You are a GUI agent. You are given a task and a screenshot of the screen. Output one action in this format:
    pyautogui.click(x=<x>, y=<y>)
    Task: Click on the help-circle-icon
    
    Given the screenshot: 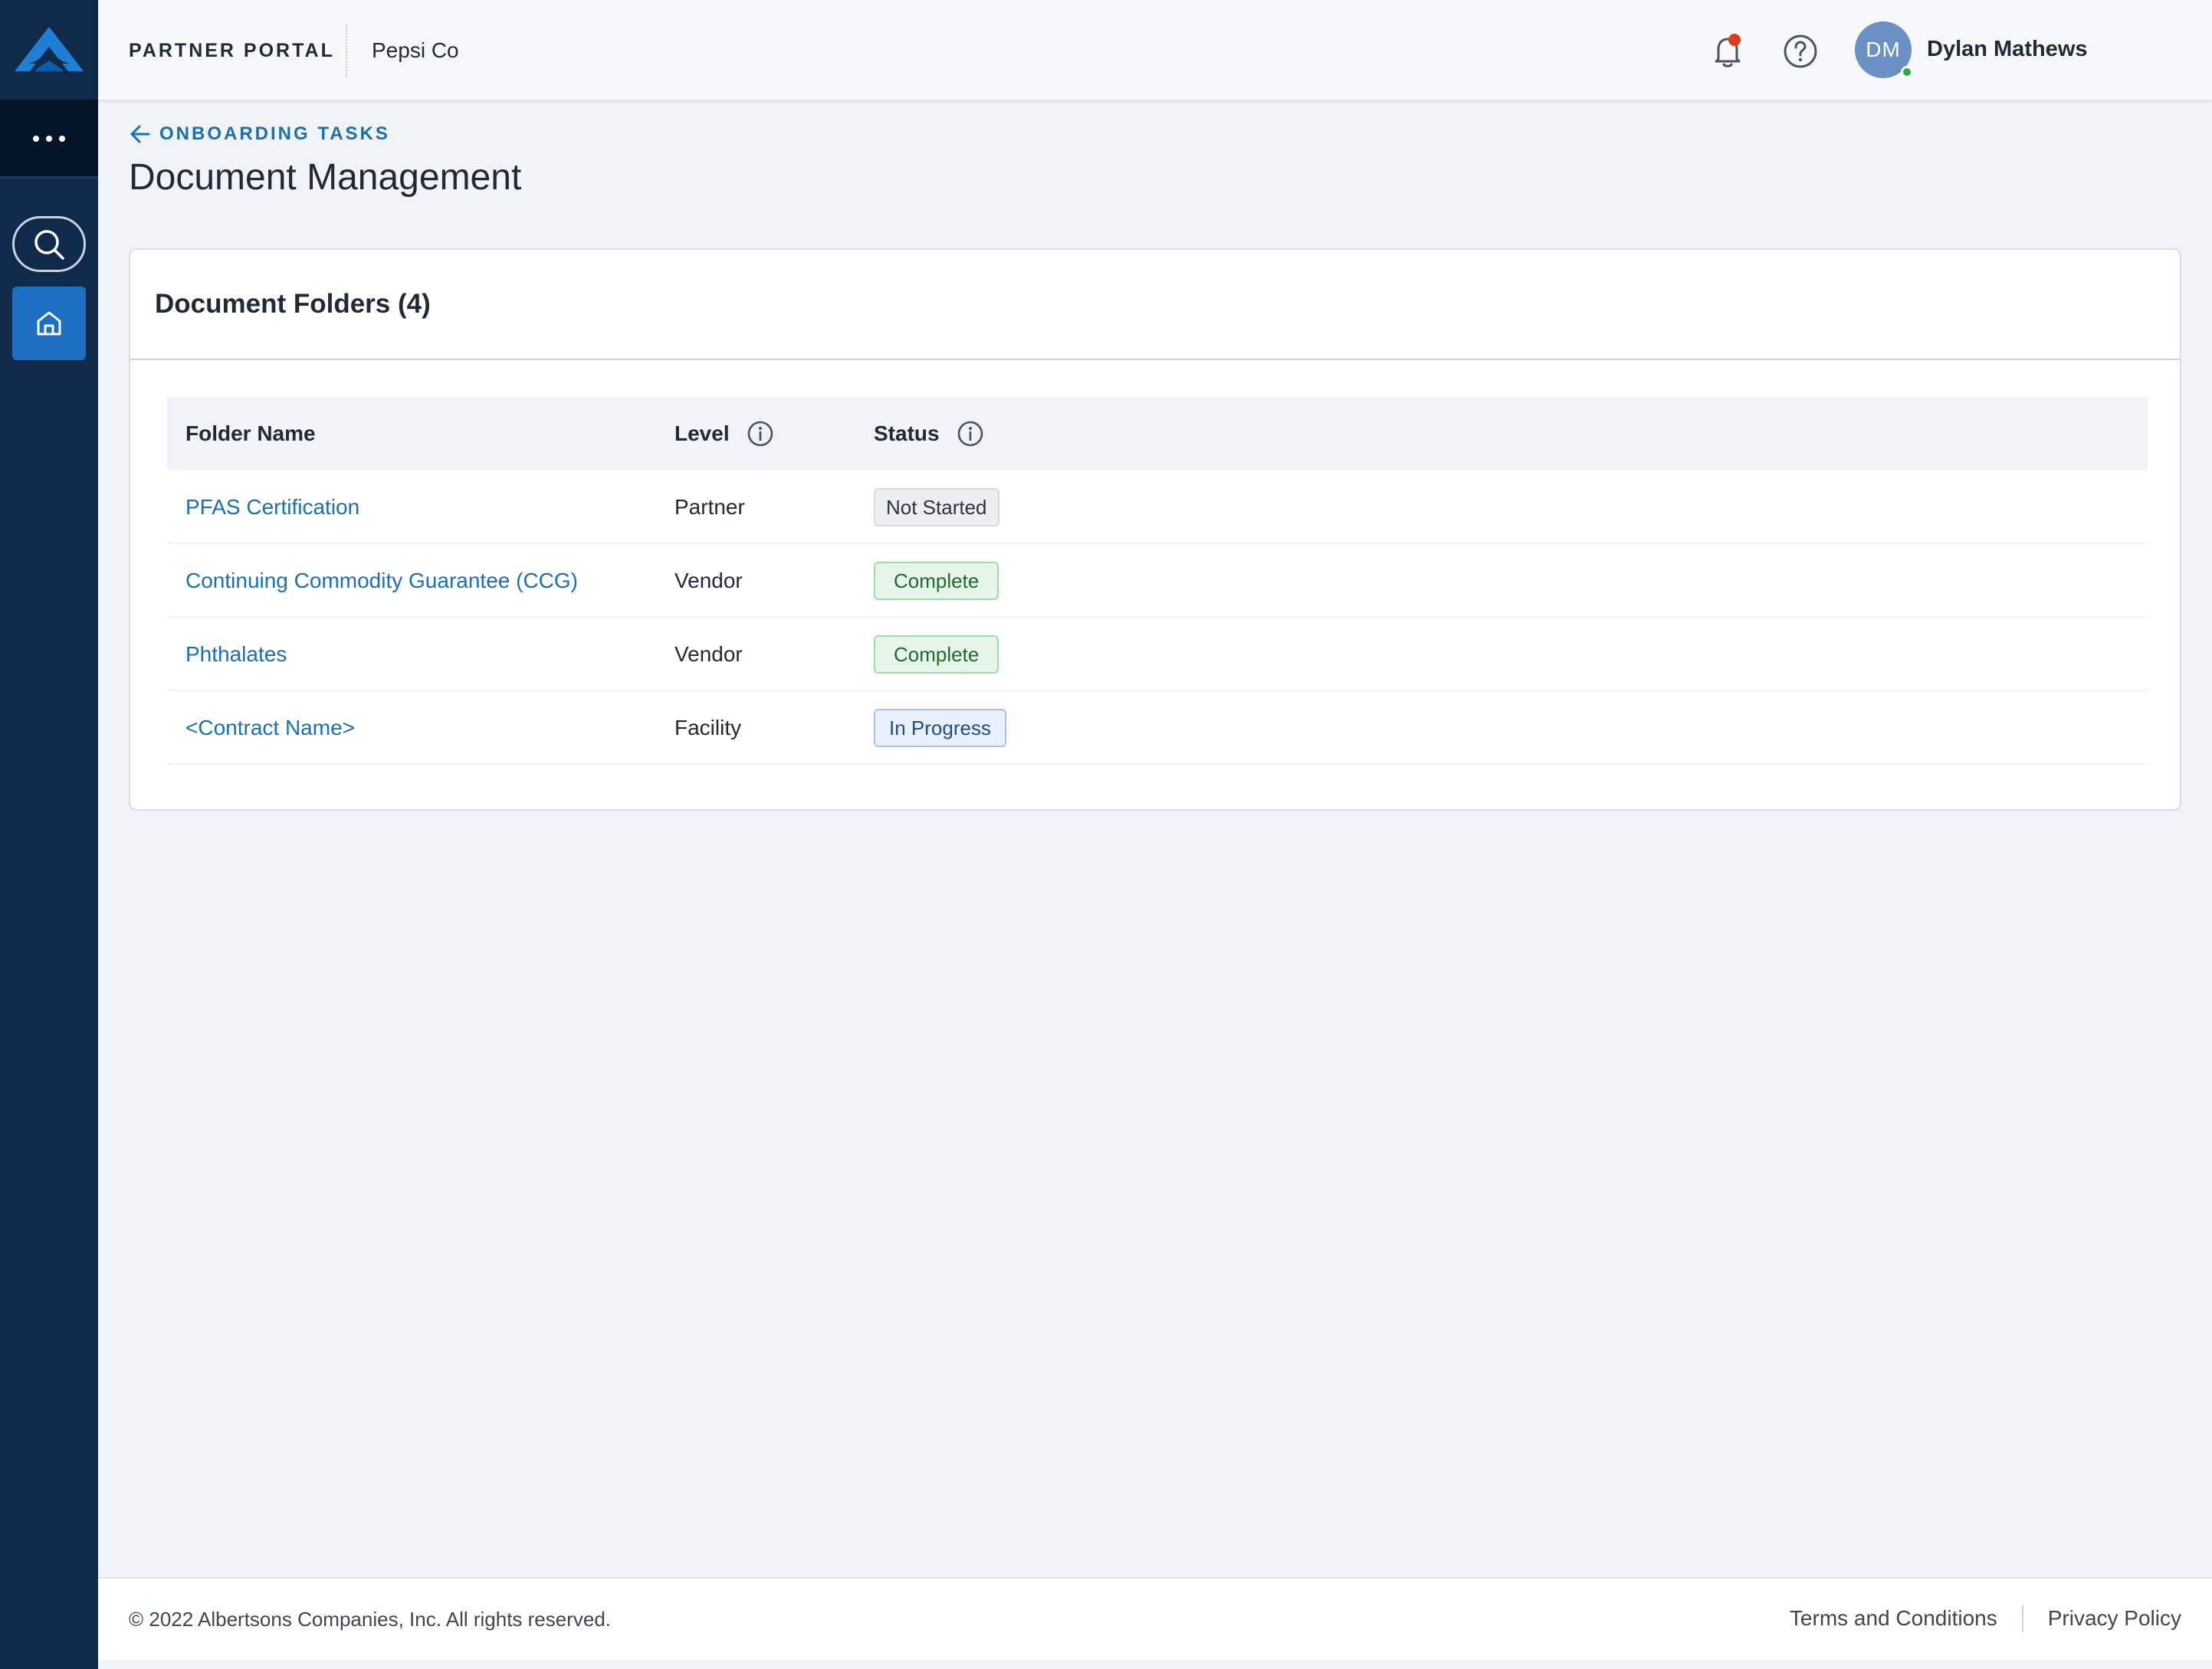 What is the action you would take?
    pyautogui.click(x=1800, y=51)
    